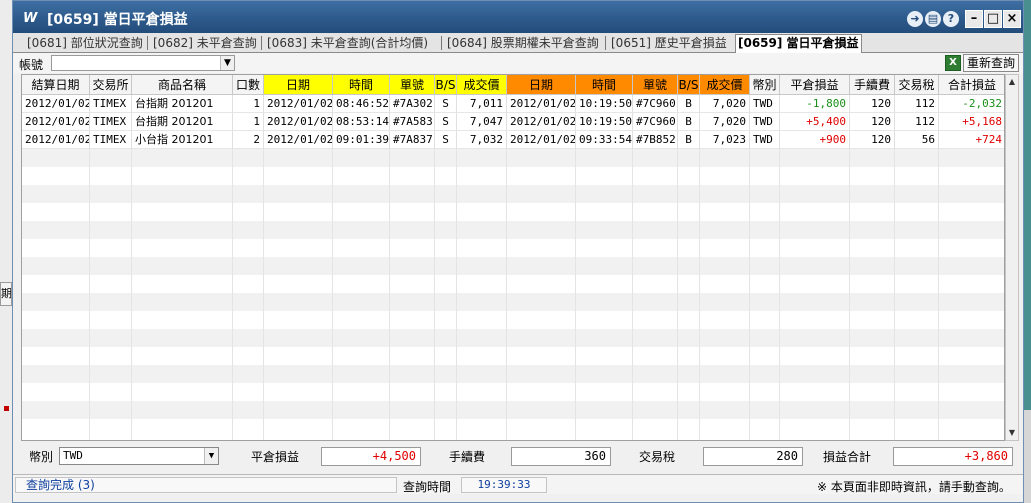 The height and width of the screenshot is (503, 1031). I want to click on summary-fee-label: 手續費, so click(467, 457).